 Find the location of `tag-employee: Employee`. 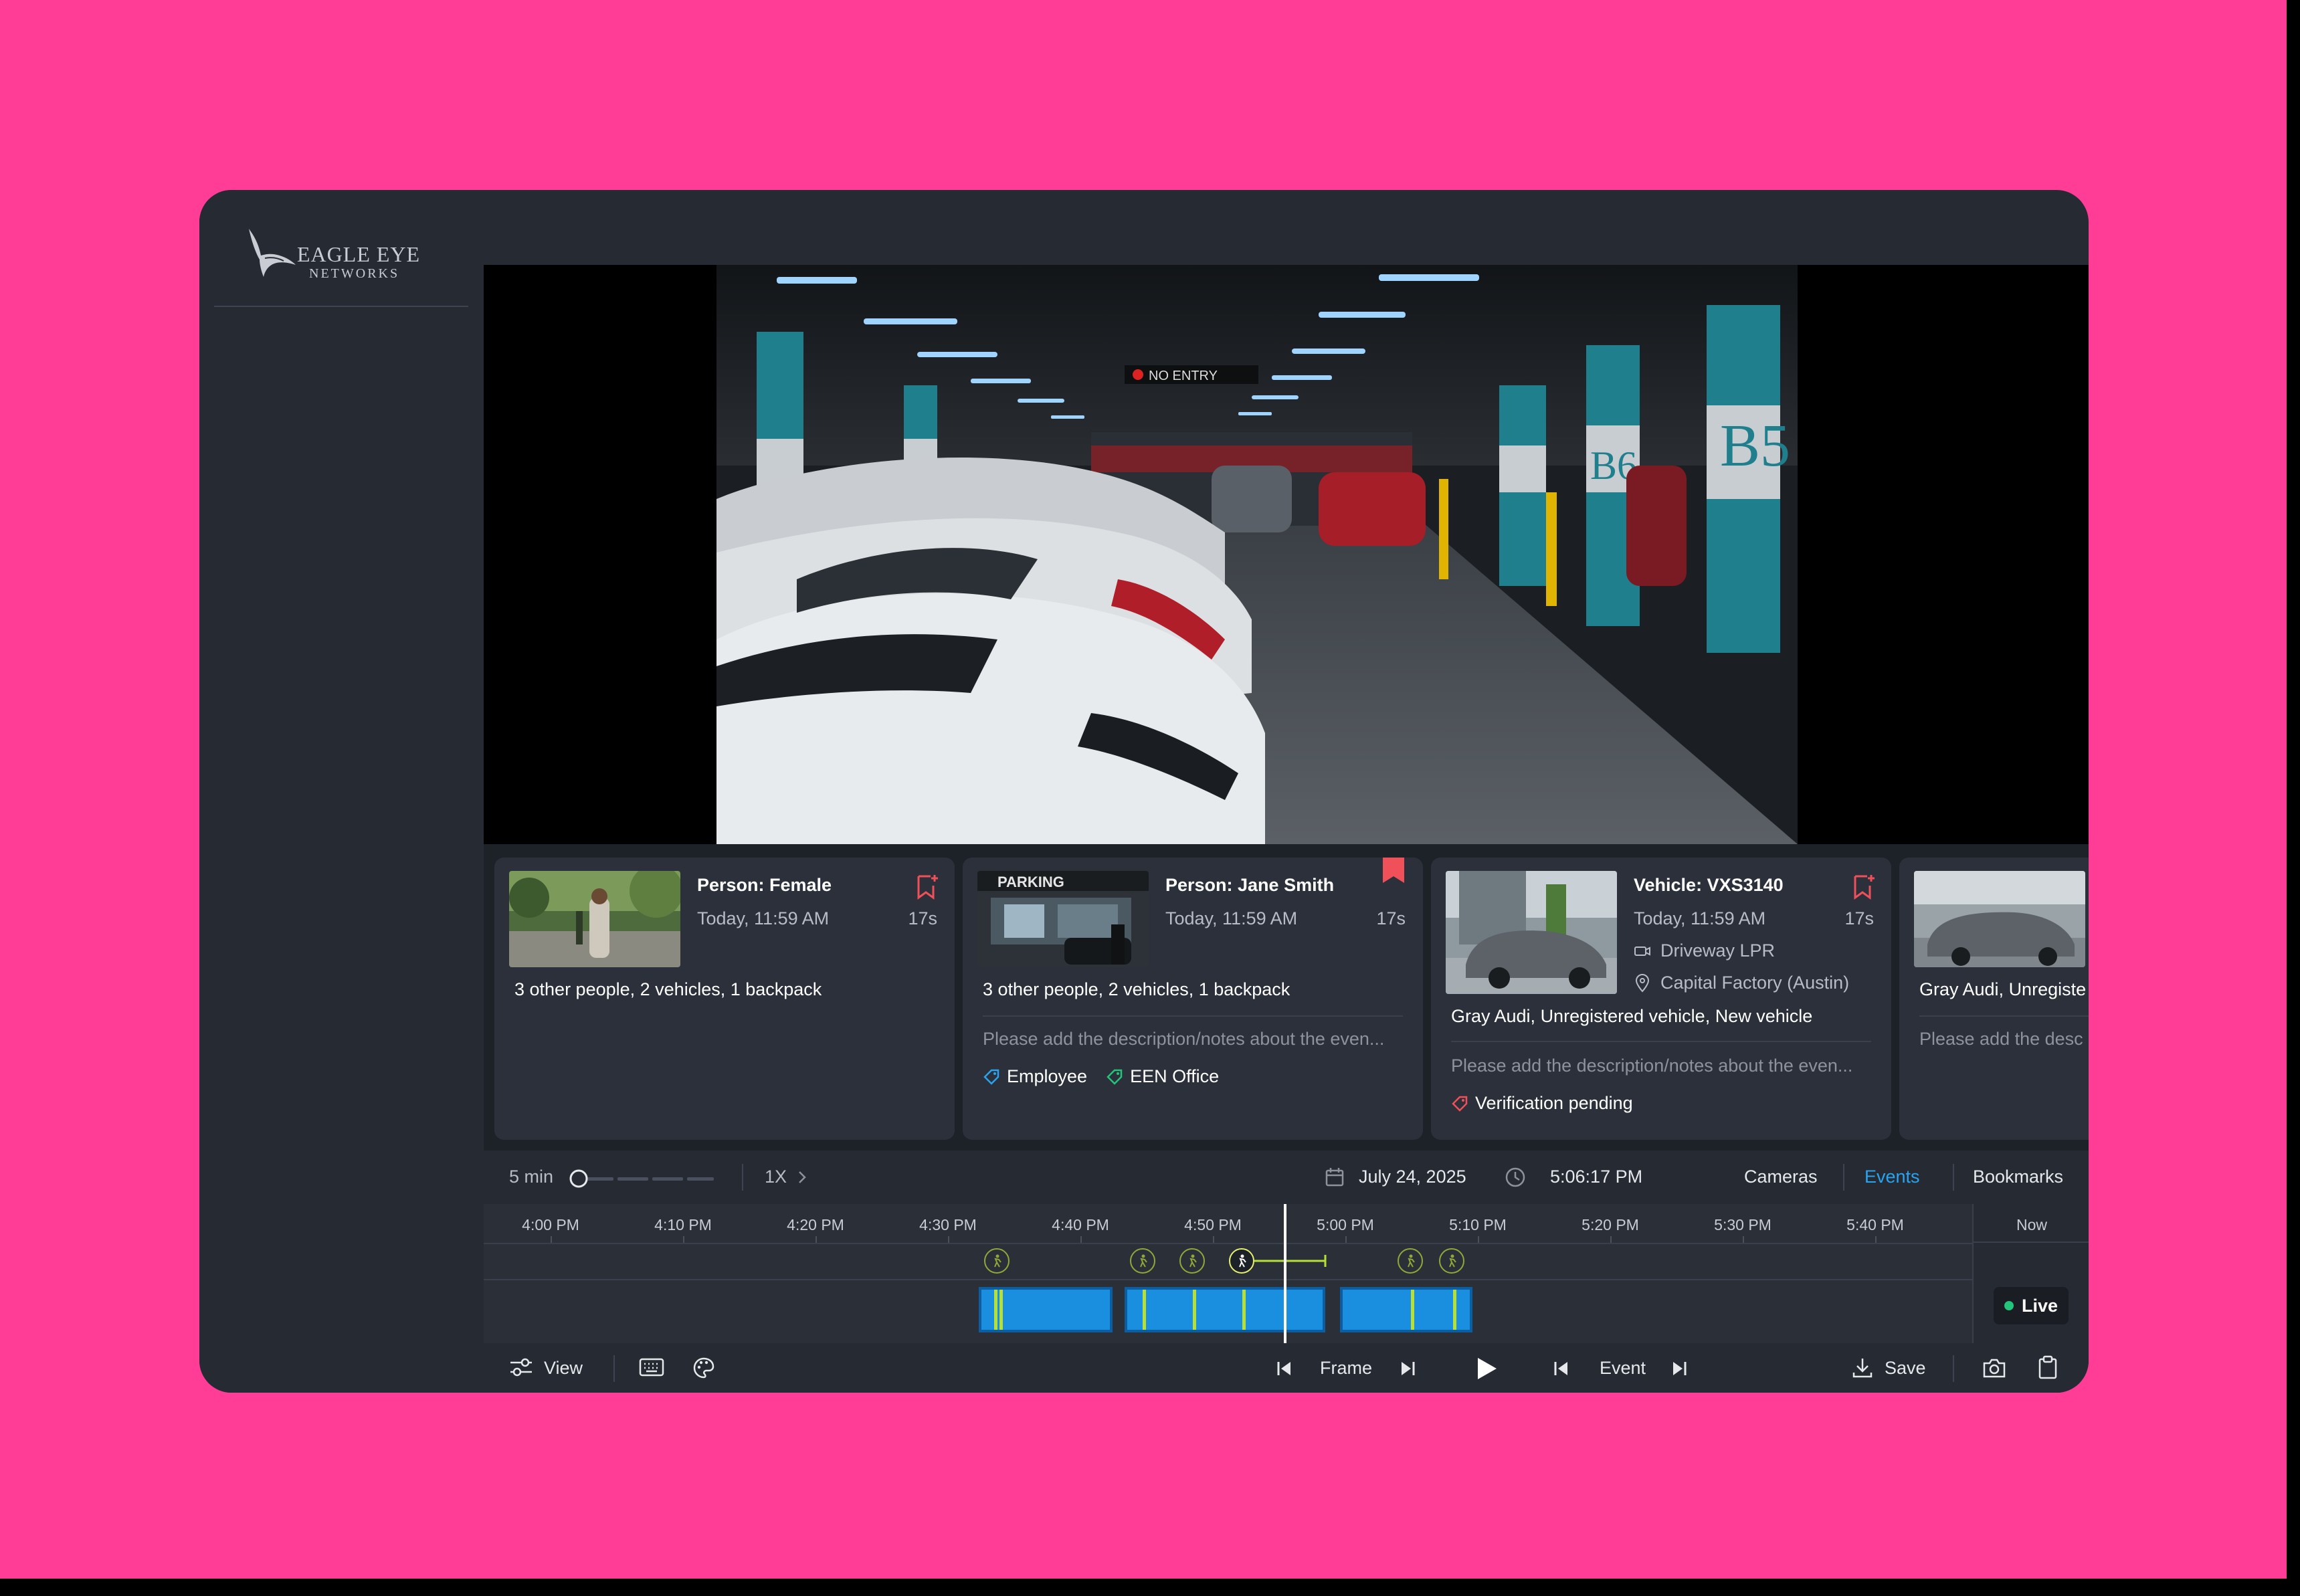

tag-employee: Employee is located at coordinates (1035, 1076).